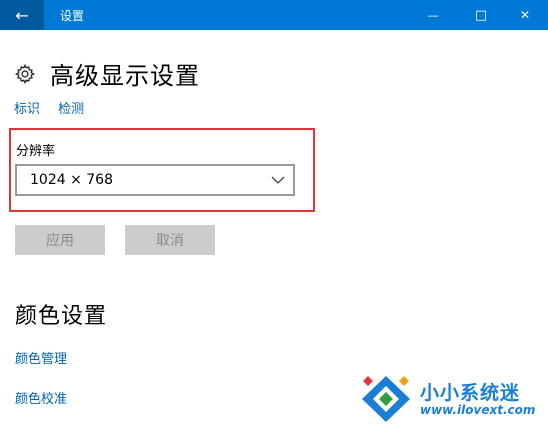 This screenshot has height=429, width=548. Describe the element at coordinates (71, 109) in the screenshot. I see `detect-link: 检测` at that location.